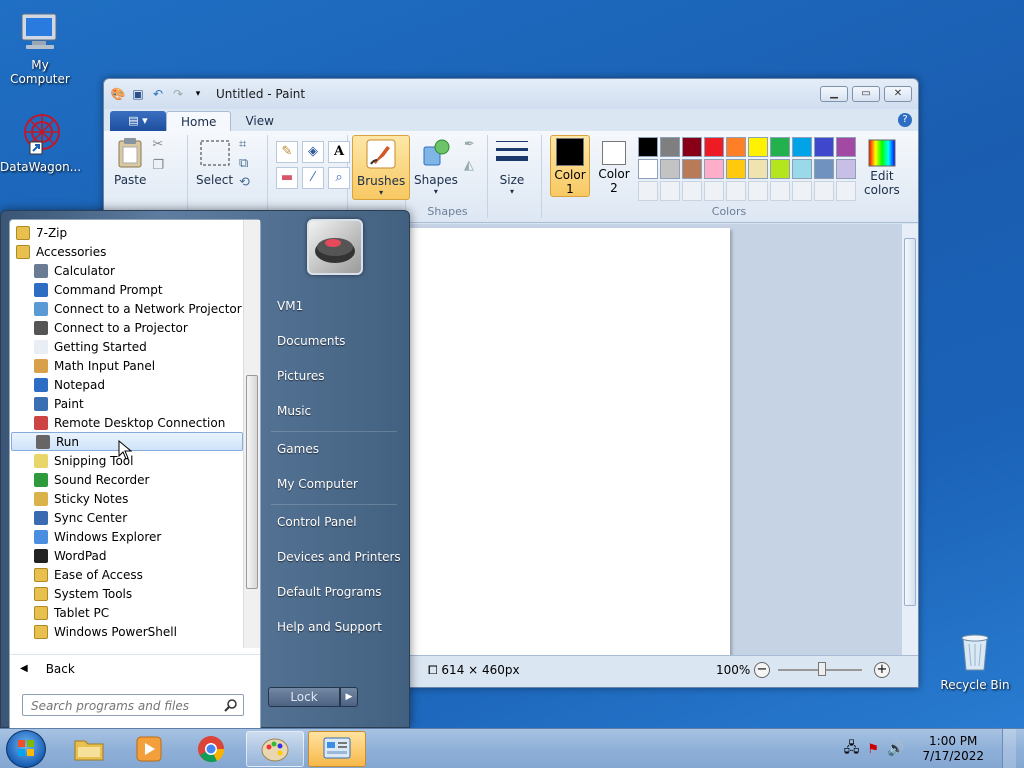 This screenshot has width=1024, height=768. I want to click on taskbar-media-player, so click(149, 749).